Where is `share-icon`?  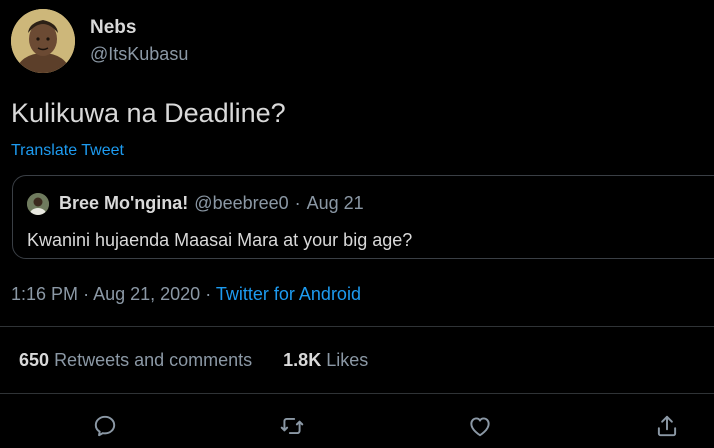
share-icon is located at coordinates (667, 426).